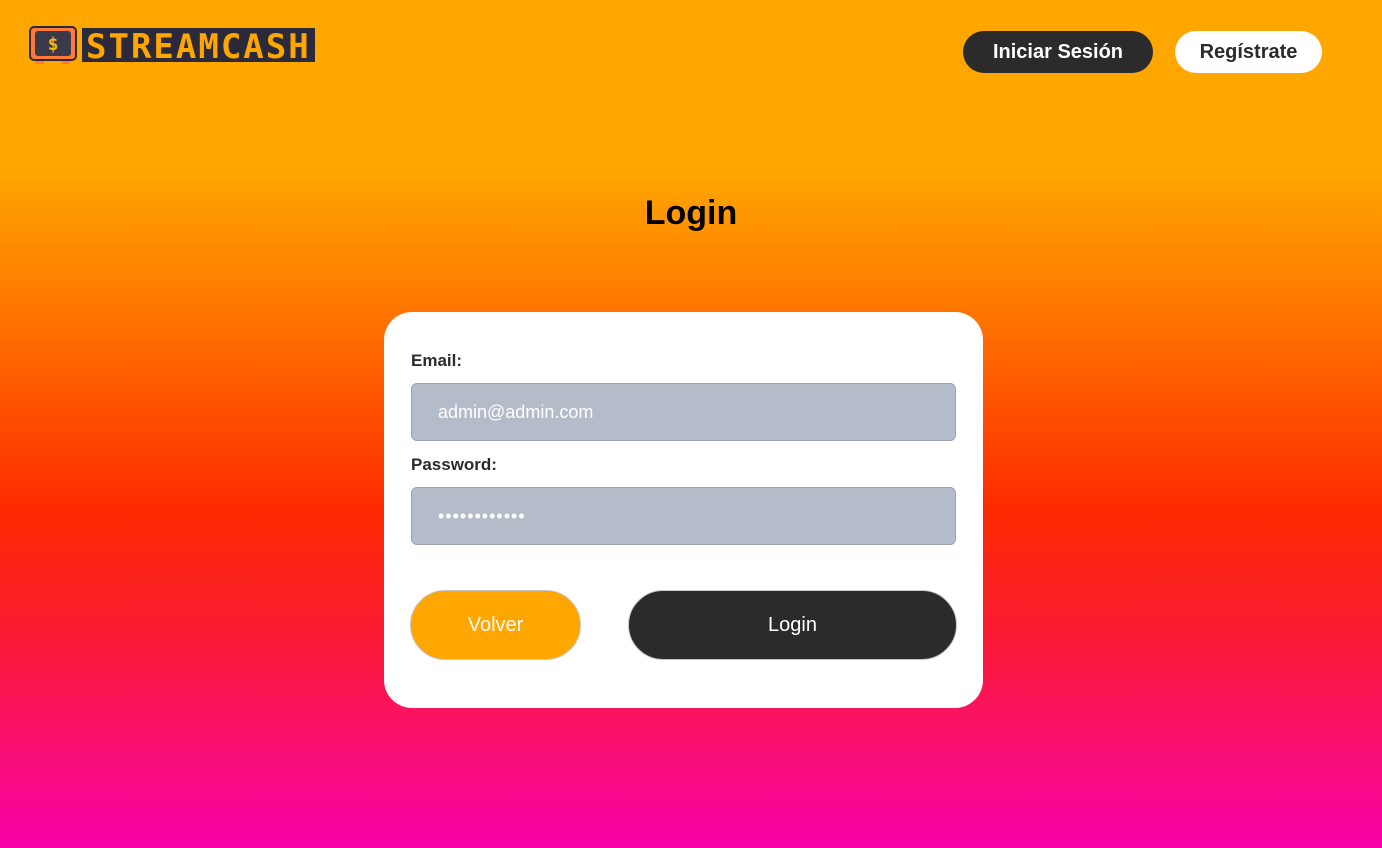 This screenshot has height=848, width=1382. I want to click on password-label: Password:, so click(454, 464).